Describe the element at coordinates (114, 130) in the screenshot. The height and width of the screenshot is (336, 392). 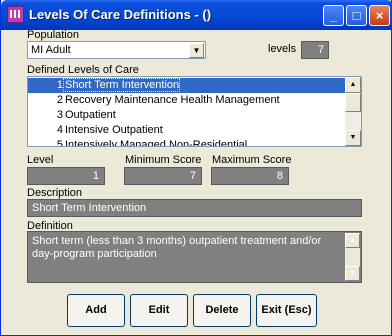
I see `list-item-label: Intensive Outpatient` at that location.